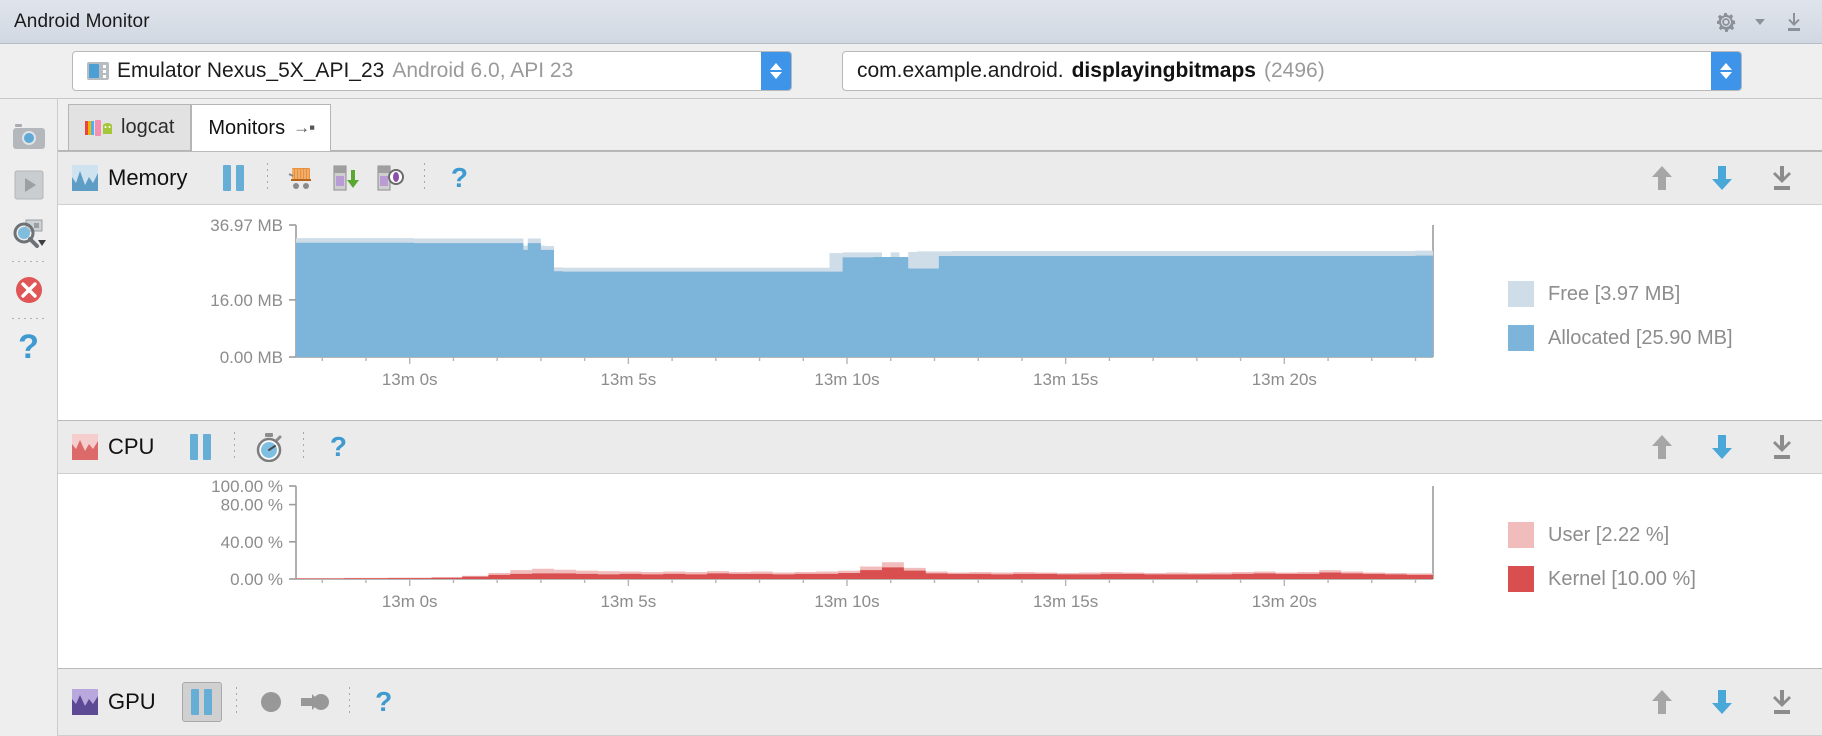  I want to click on layout-inspector-icon, so click(29, 233).